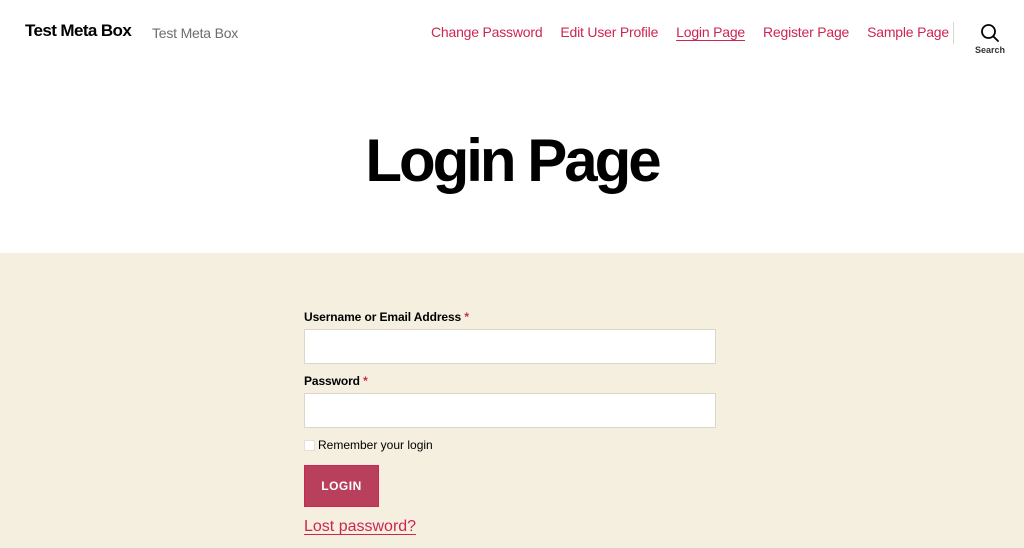 Image resolution: width=1024 pixels, height=548 pixels. Describe the element at coordinates (375, 445) in the screenshot. I see `remember-me-label: Remember your login` at that location.